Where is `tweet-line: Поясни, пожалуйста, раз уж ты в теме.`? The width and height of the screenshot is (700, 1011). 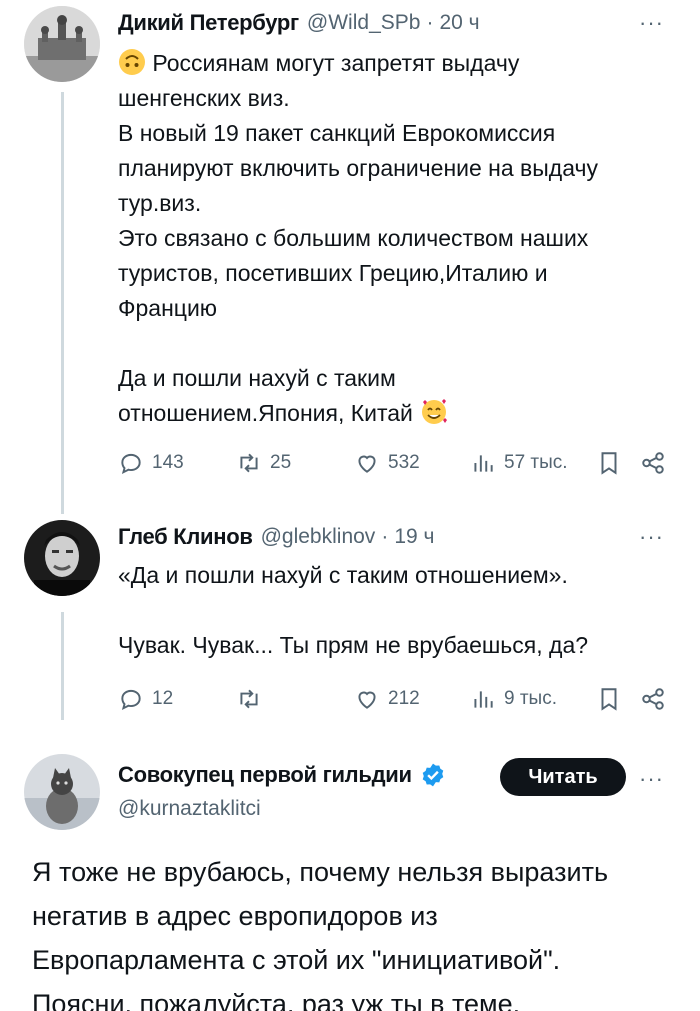
tweet-line: Поясни, пожалуйста, раз уж ты в теме. is located at coordinates (276, 1000).